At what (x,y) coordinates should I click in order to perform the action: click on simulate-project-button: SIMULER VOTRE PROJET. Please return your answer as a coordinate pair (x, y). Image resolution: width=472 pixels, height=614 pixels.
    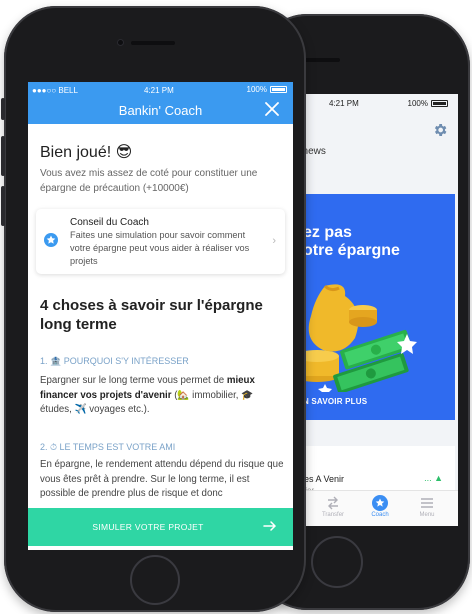
    Looking at the image, I should click on (160, 527).